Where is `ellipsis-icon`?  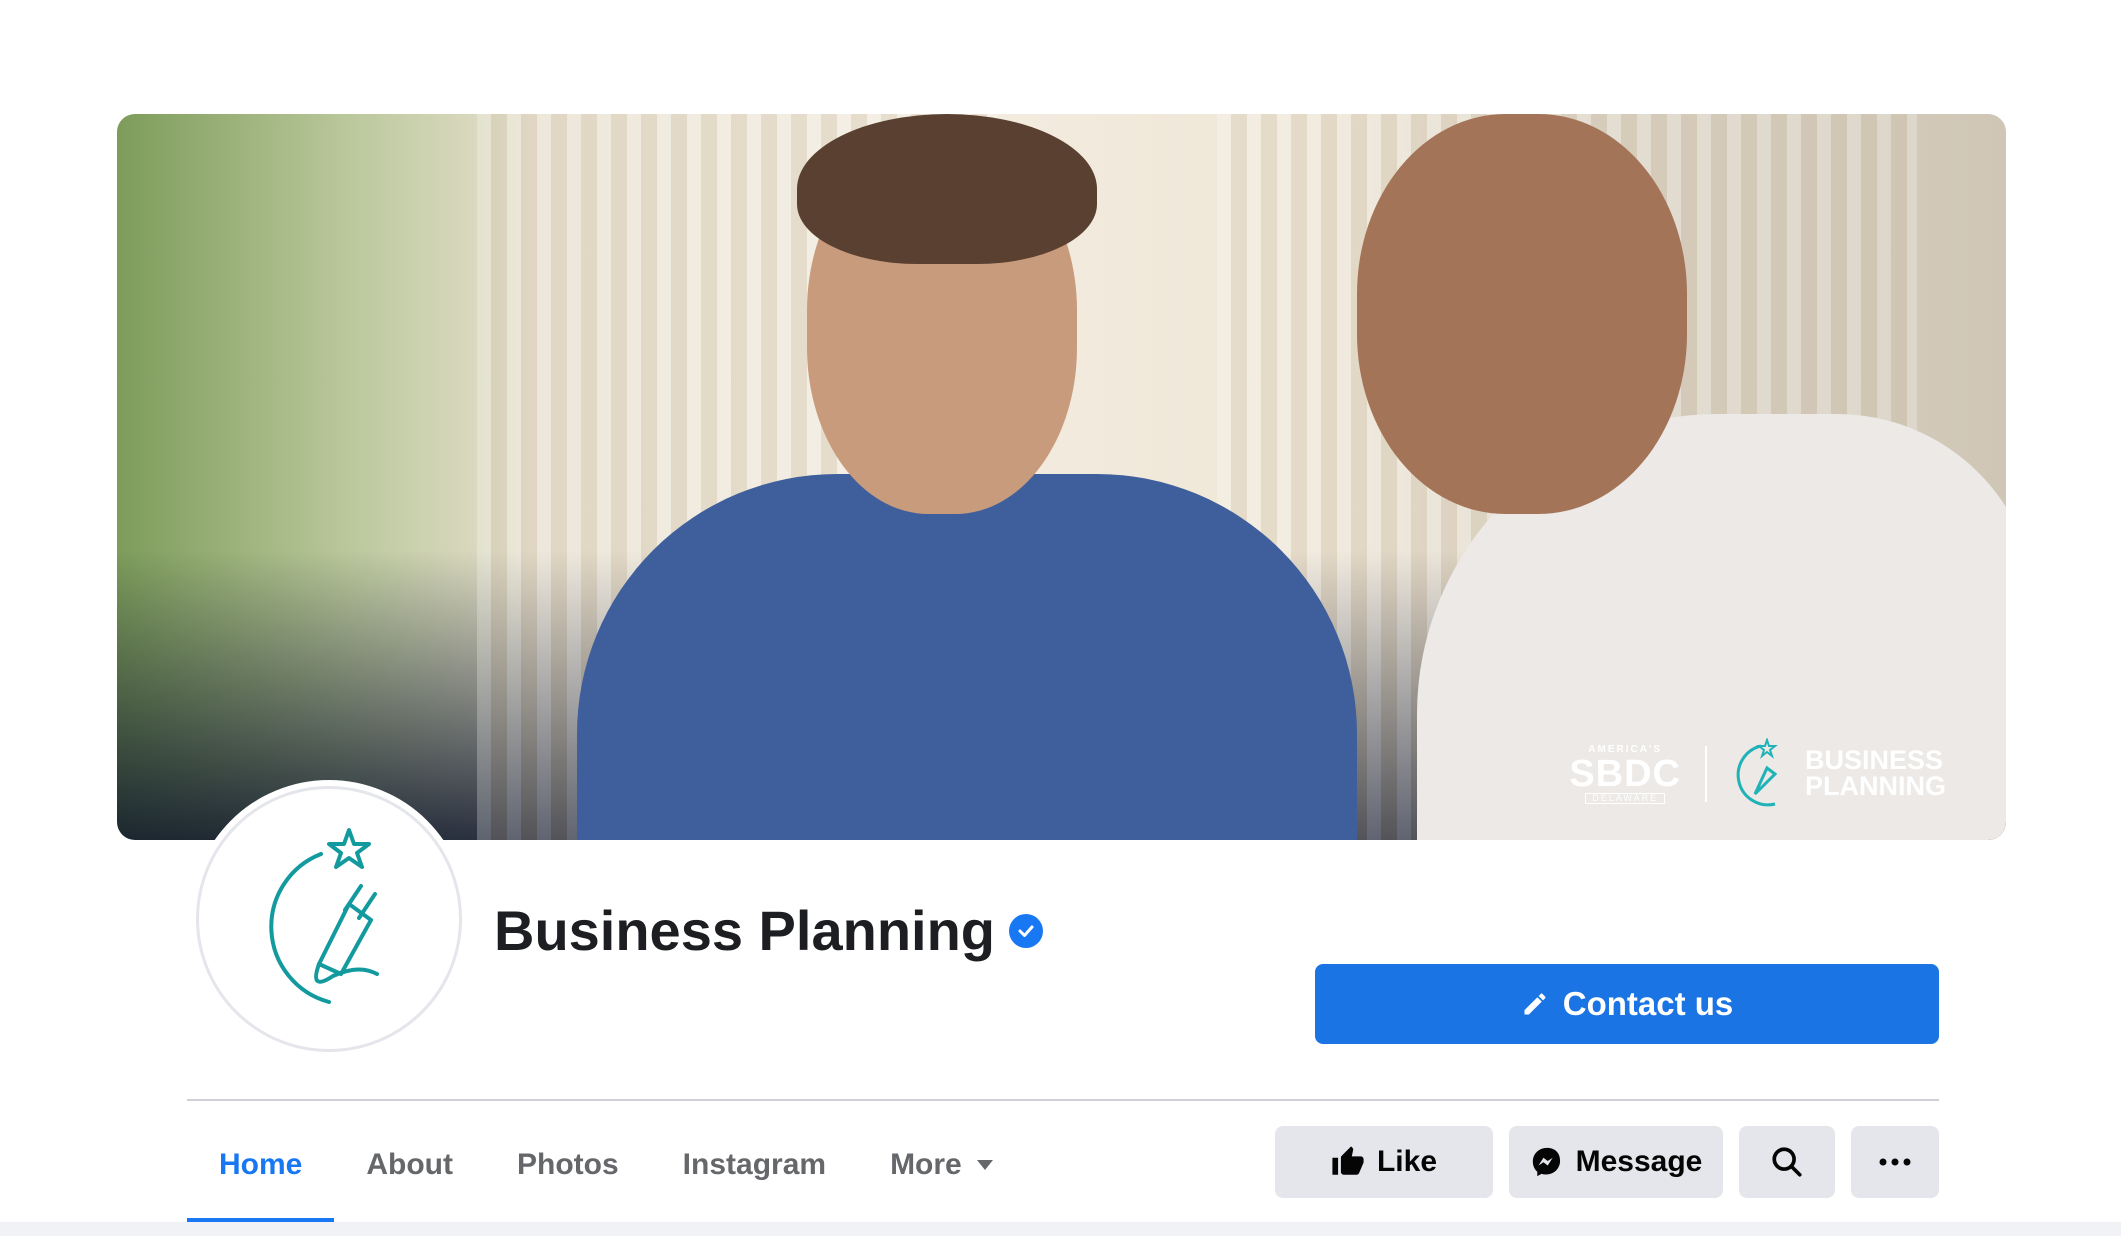 ellipsis-icon is located at coordinates (1895, 1162).